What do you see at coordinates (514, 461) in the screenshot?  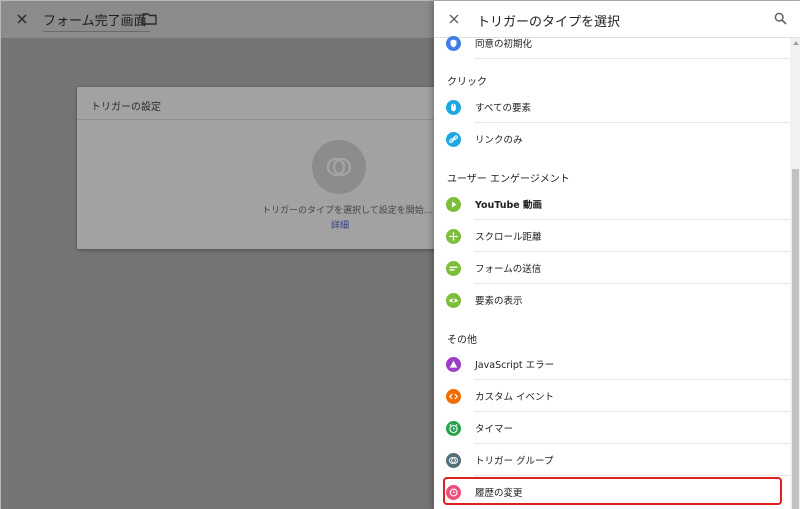 I see `list-item-label: トリガー グループ` at bounding box center [514, 461].